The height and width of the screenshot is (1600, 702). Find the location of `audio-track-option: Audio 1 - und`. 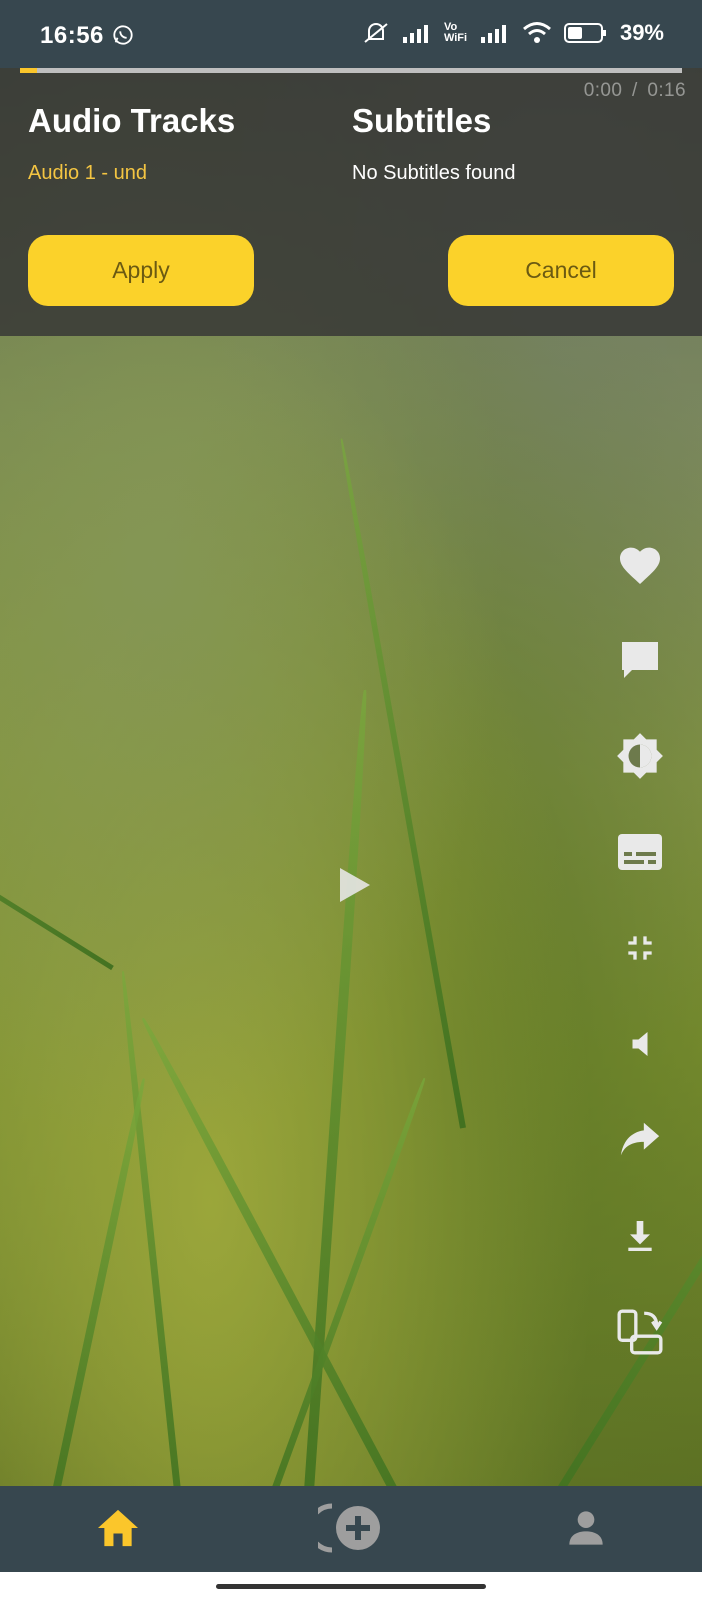

audio-track-option: Audio 1 - und is located at coordinates (87, 173).